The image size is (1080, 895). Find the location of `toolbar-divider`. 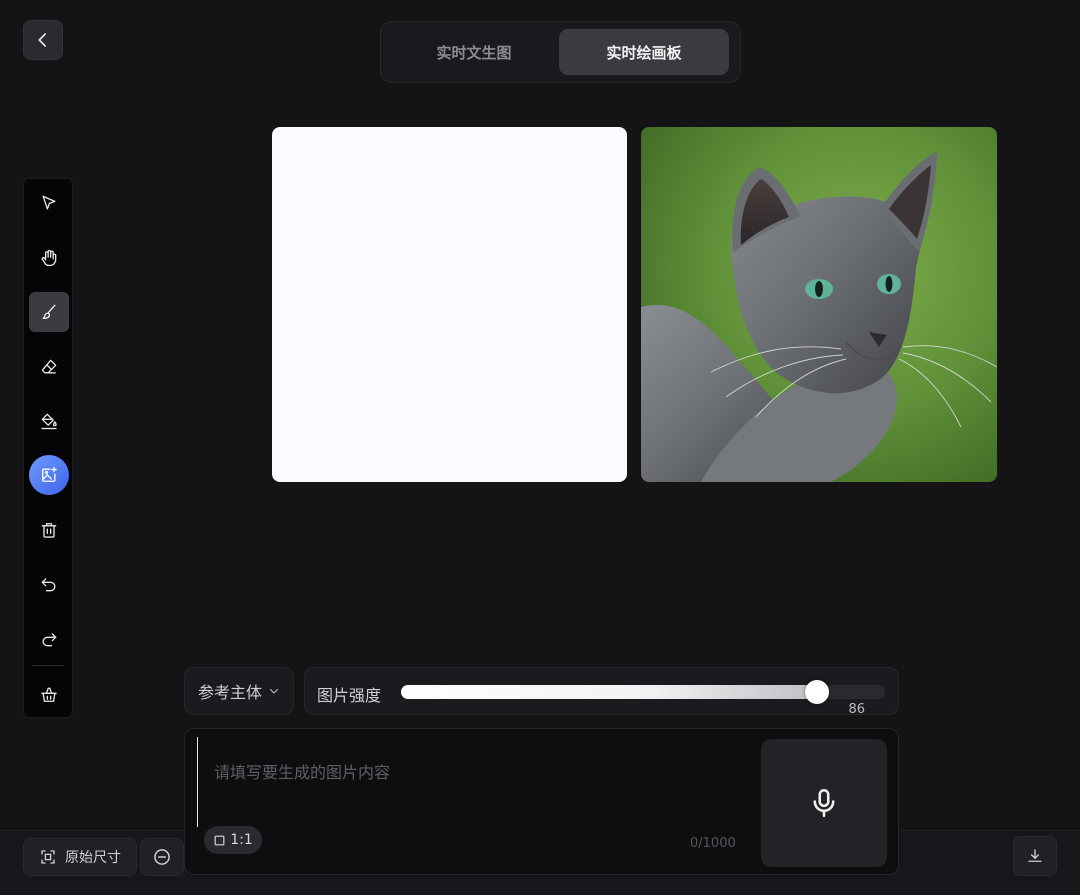

toolbar-divider is located at coordinates (48, 665).